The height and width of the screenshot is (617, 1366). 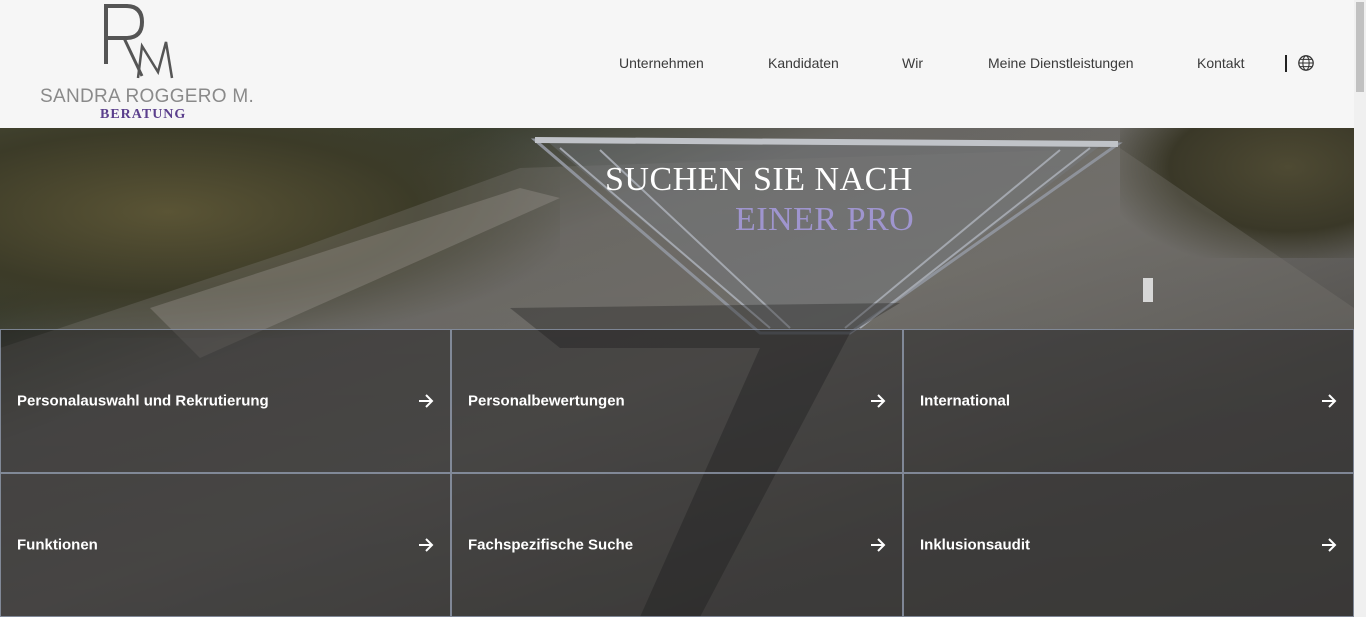 I want to click on tile-label: Inklusionsaudit, so click(x=975, y=545).